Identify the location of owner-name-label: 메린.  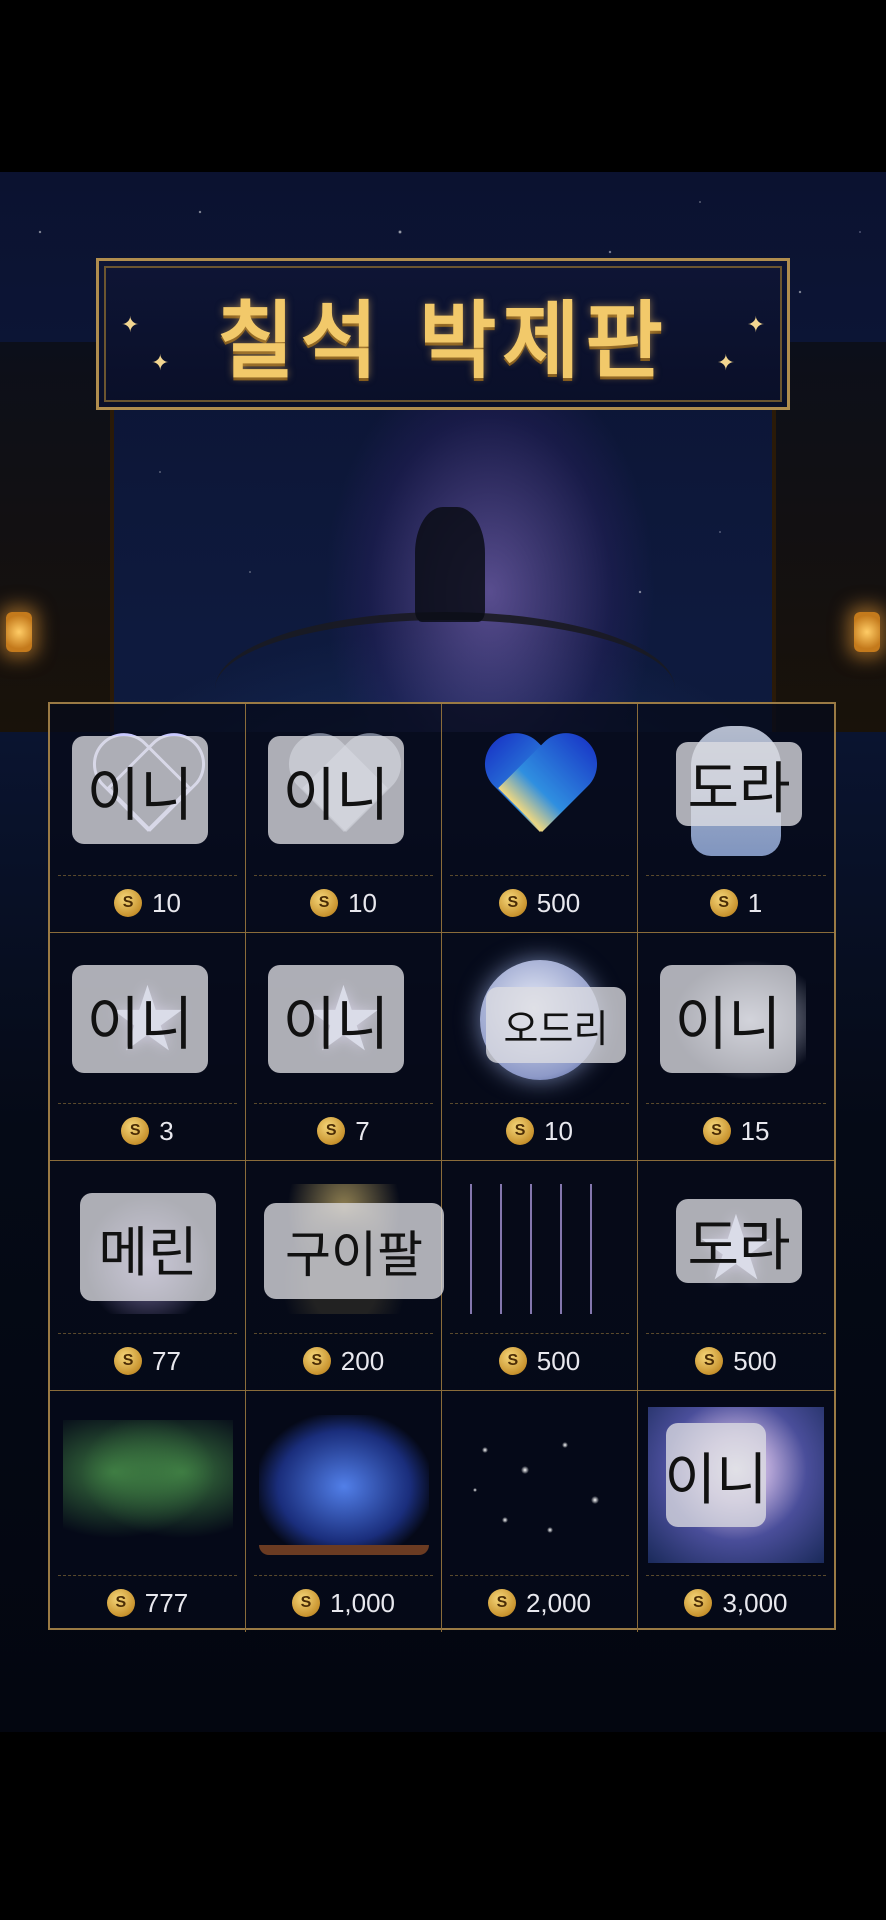
(148, 1247).